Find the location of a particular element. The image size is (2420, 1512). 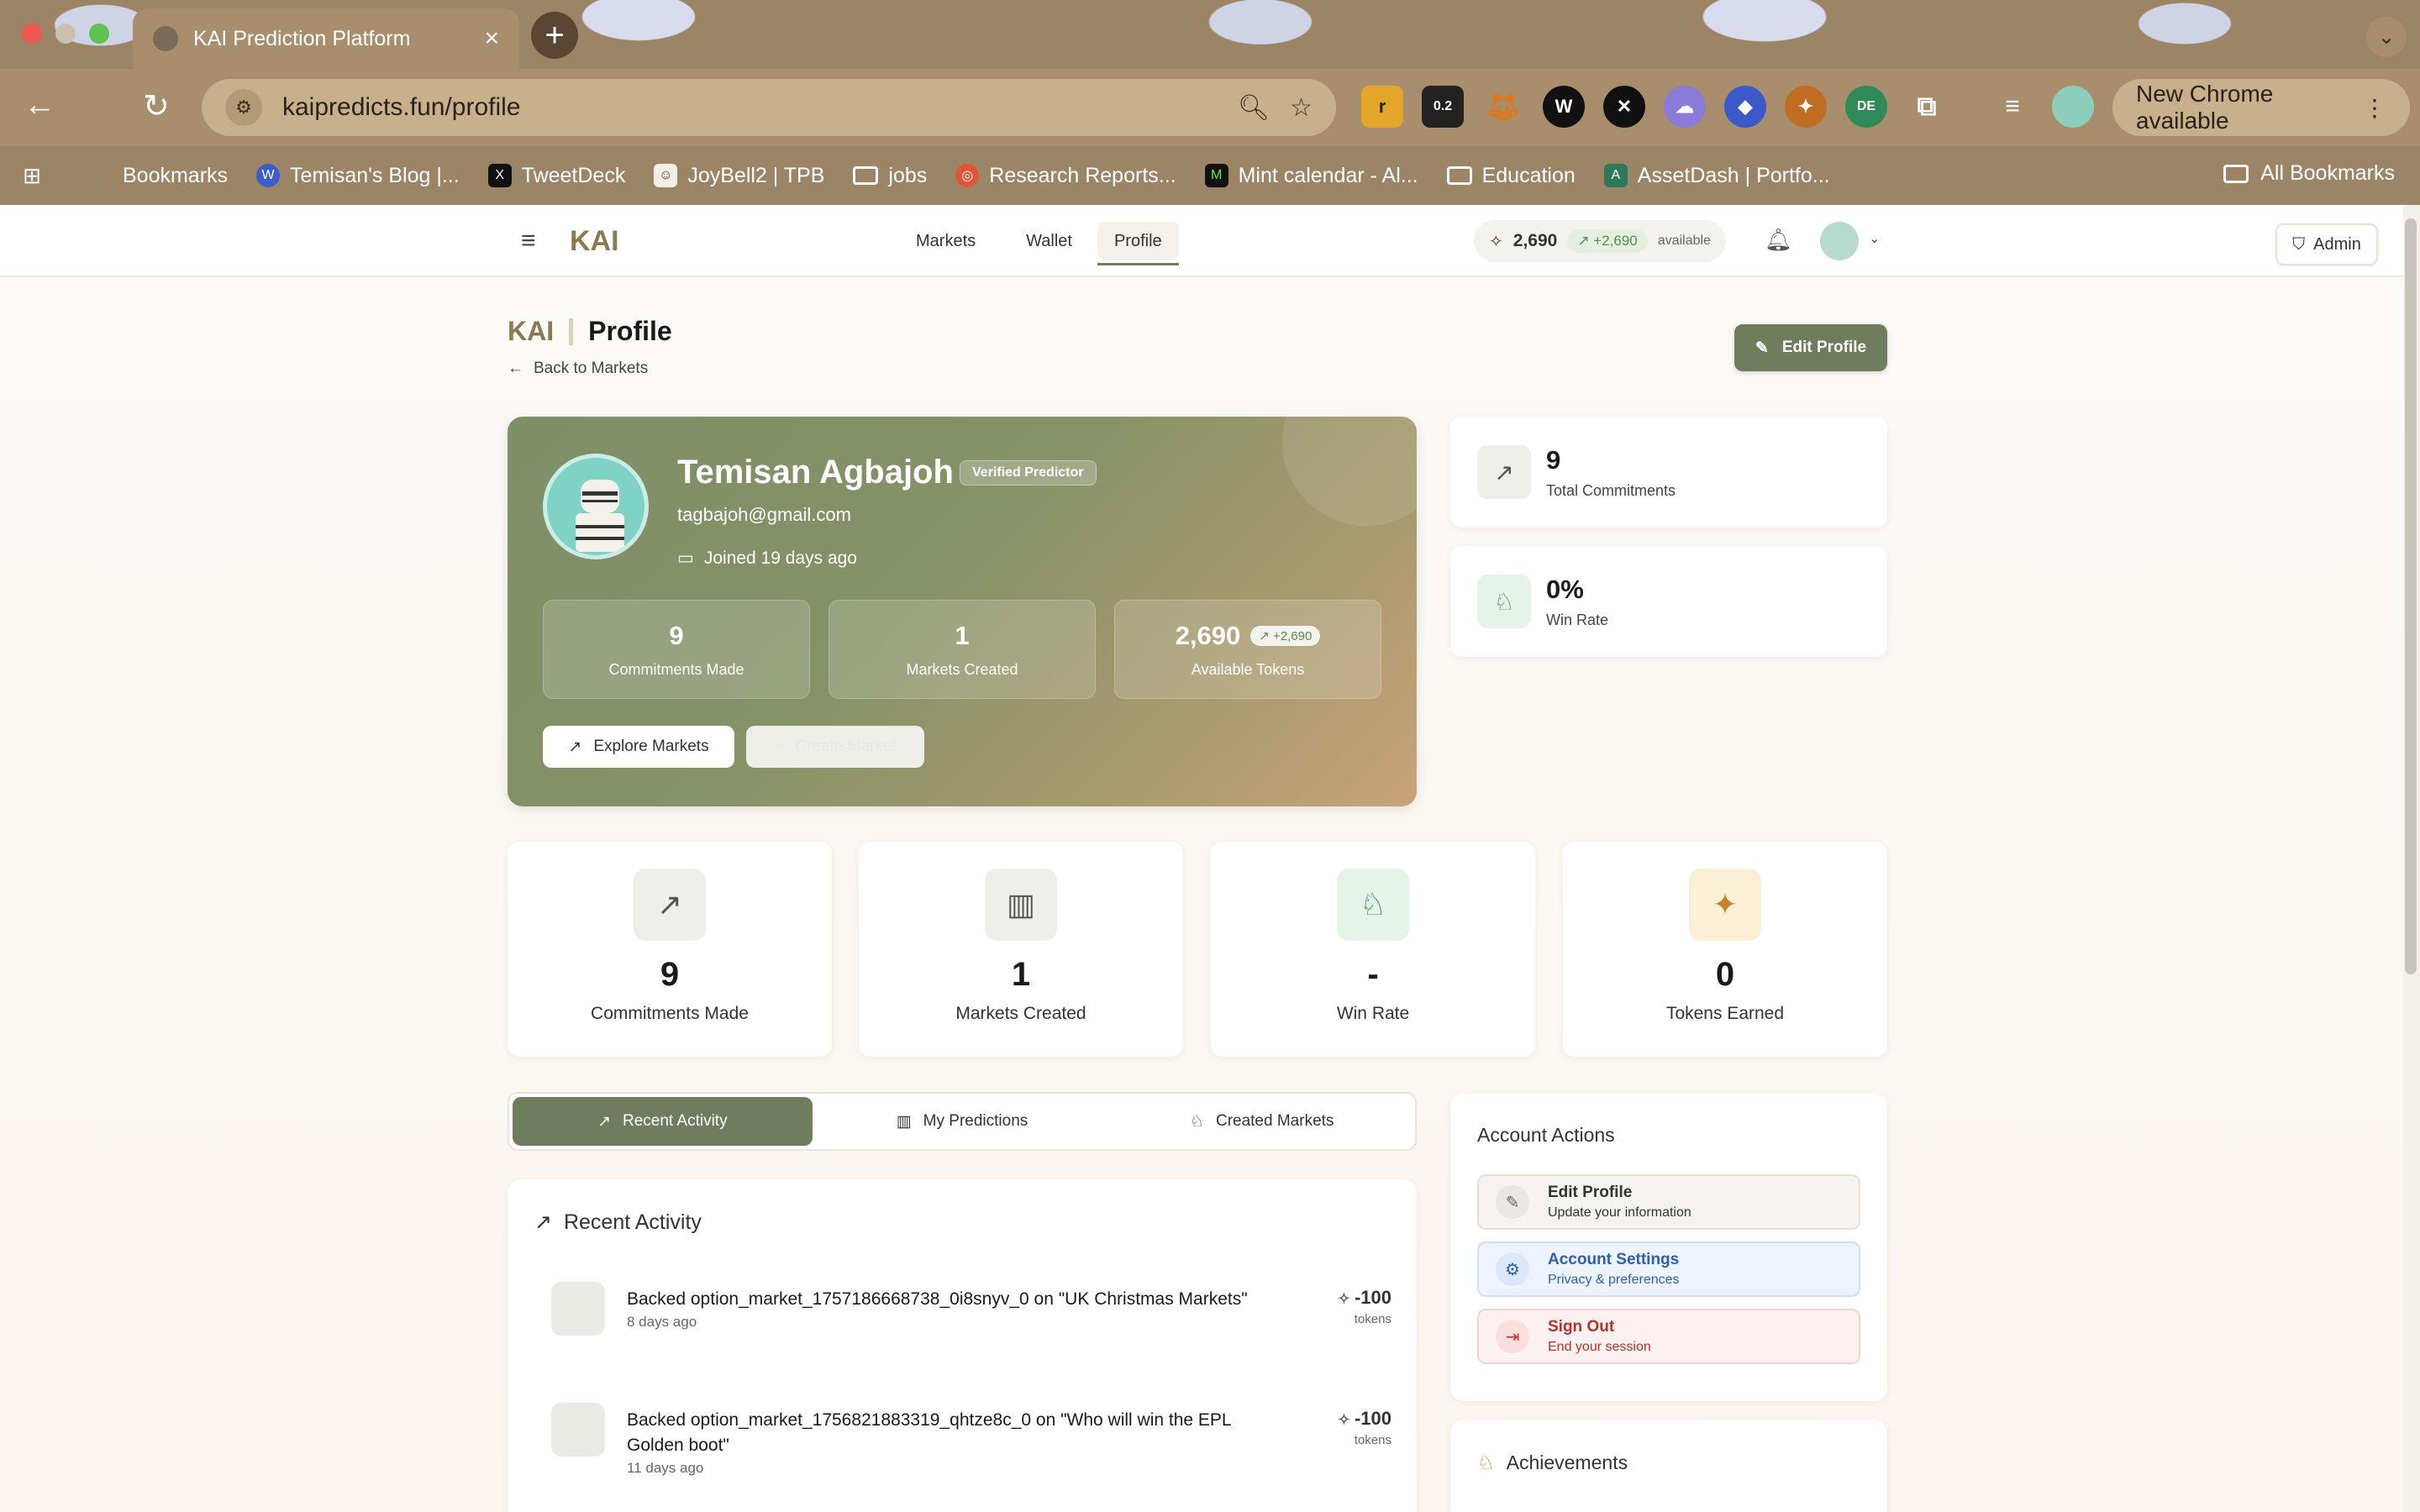

achievements-panel: ♘ Achievements is located at coordinates (1668, 1466).